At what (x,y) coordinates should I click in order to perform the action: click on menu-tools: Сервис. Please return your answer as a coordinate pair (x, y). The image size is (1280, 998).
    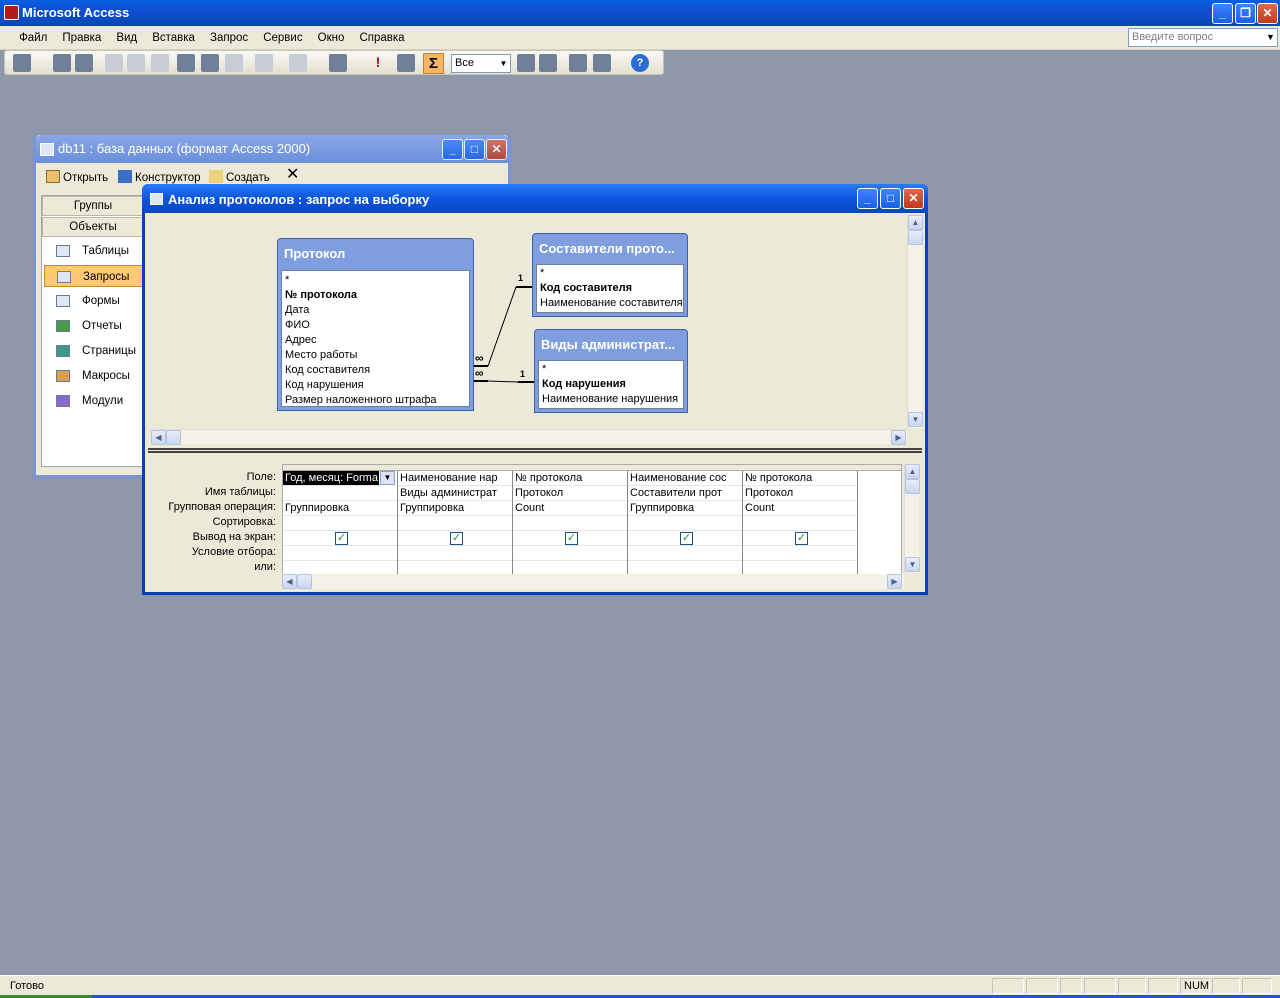
    Looking at the image, I should click on (282, 38).